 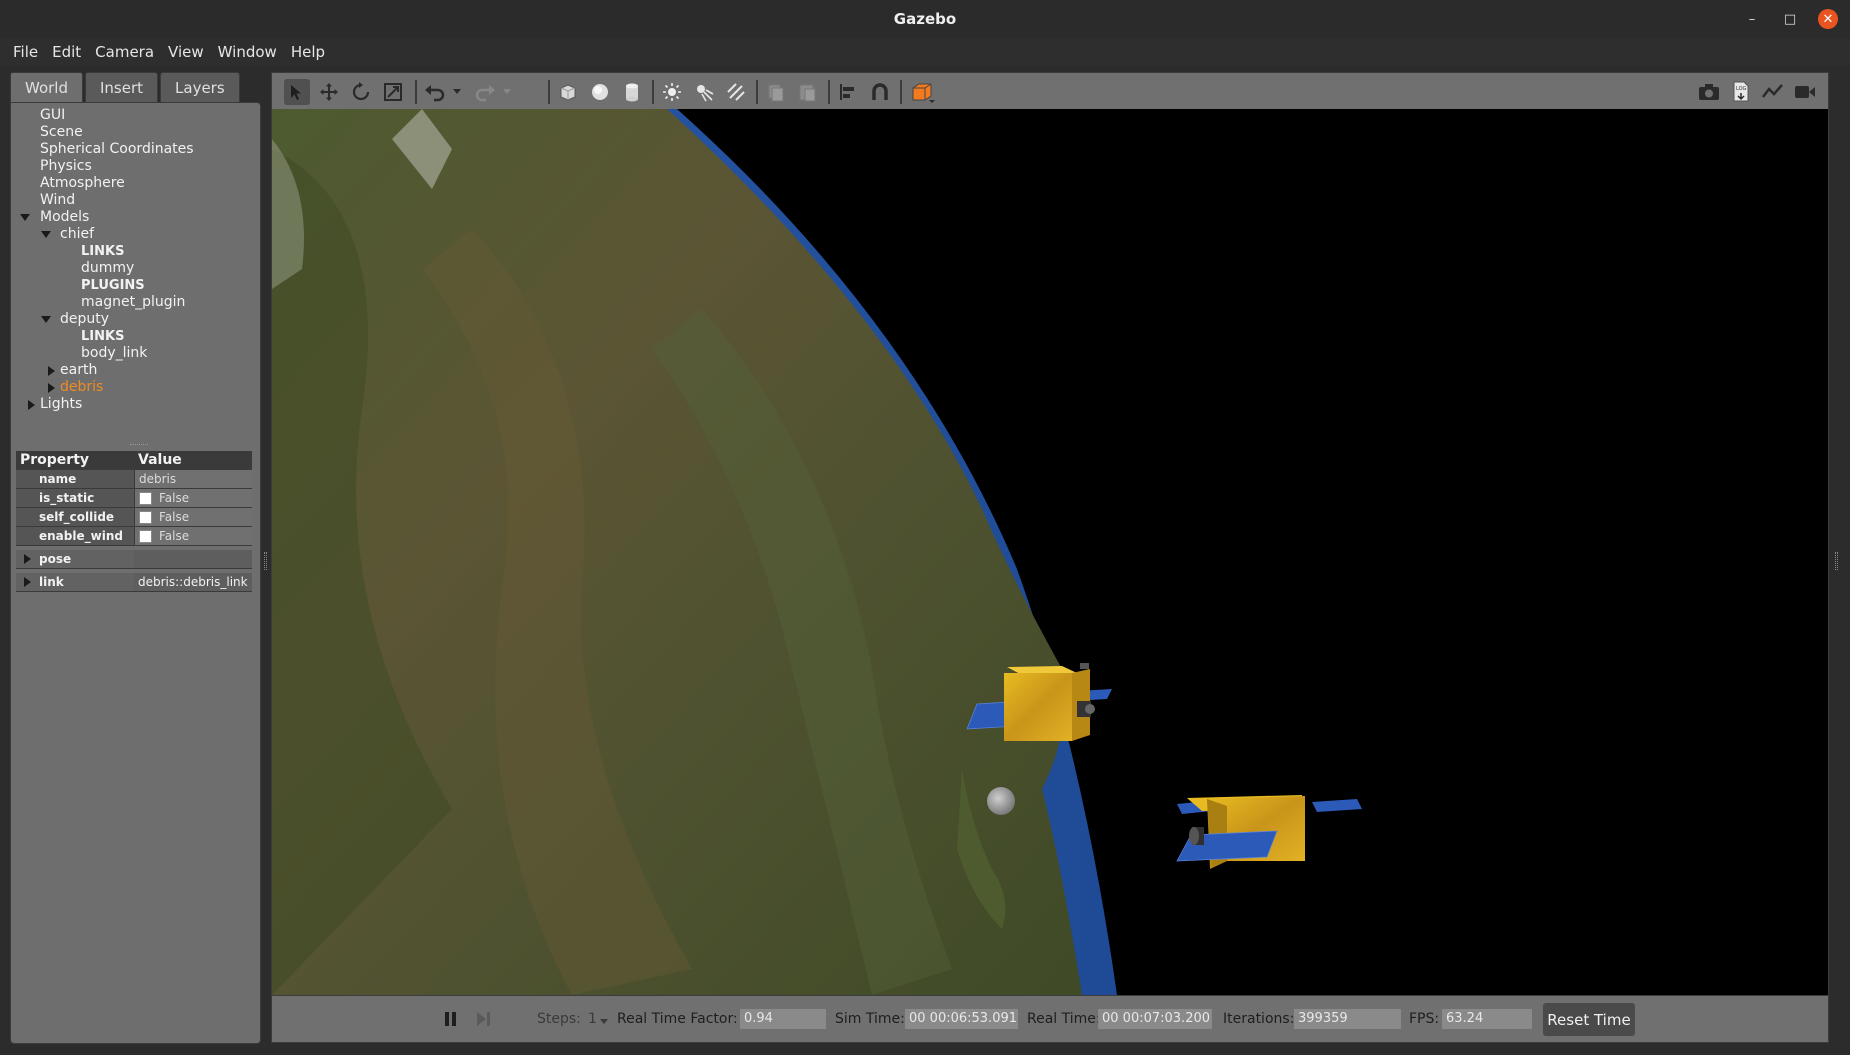 What do you see at coordinates (776, 92) in the screenshot?
I see `copy-icon` at bounding box center [776, 92].